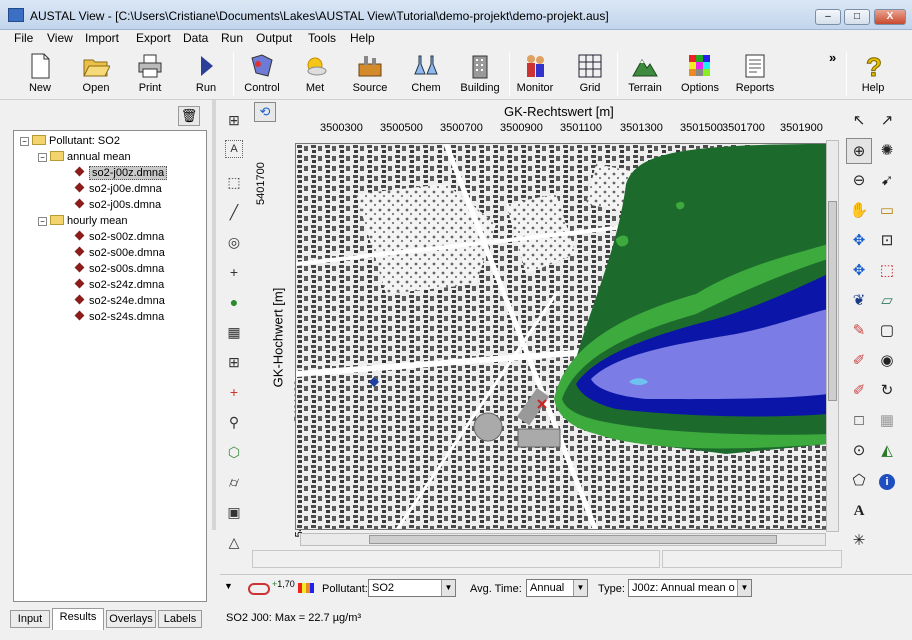  I want to click on tree-file-item: so2-s24e.dmna, so click(119, 300).